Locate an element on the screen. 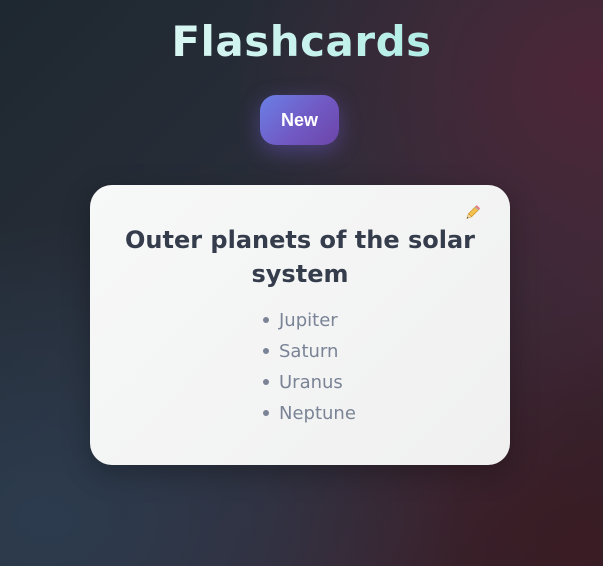 The height and width of the screenshot is (566, 603). list-item-label: Saturn is located at coordinates (309, 351).